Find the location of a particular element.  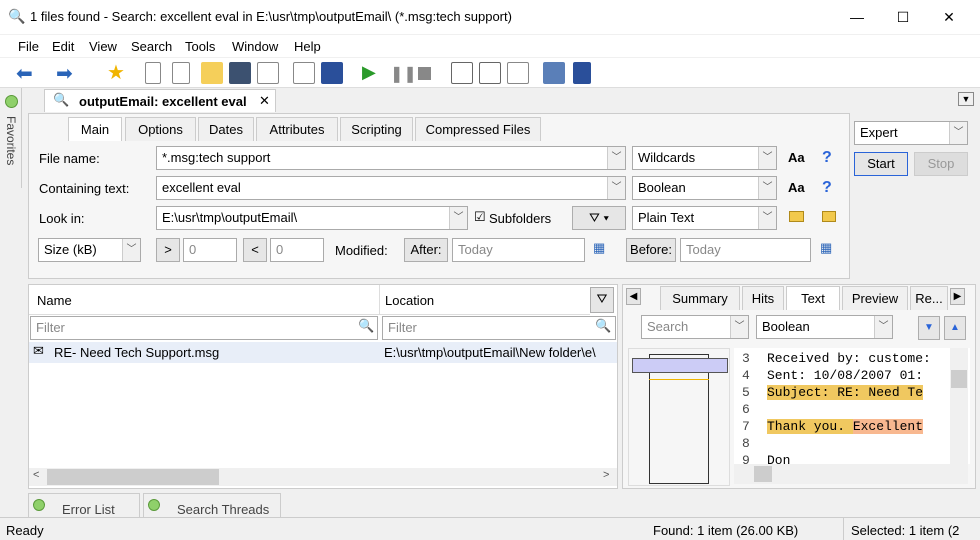

new-document-icon is located at coordinates (153, 73).